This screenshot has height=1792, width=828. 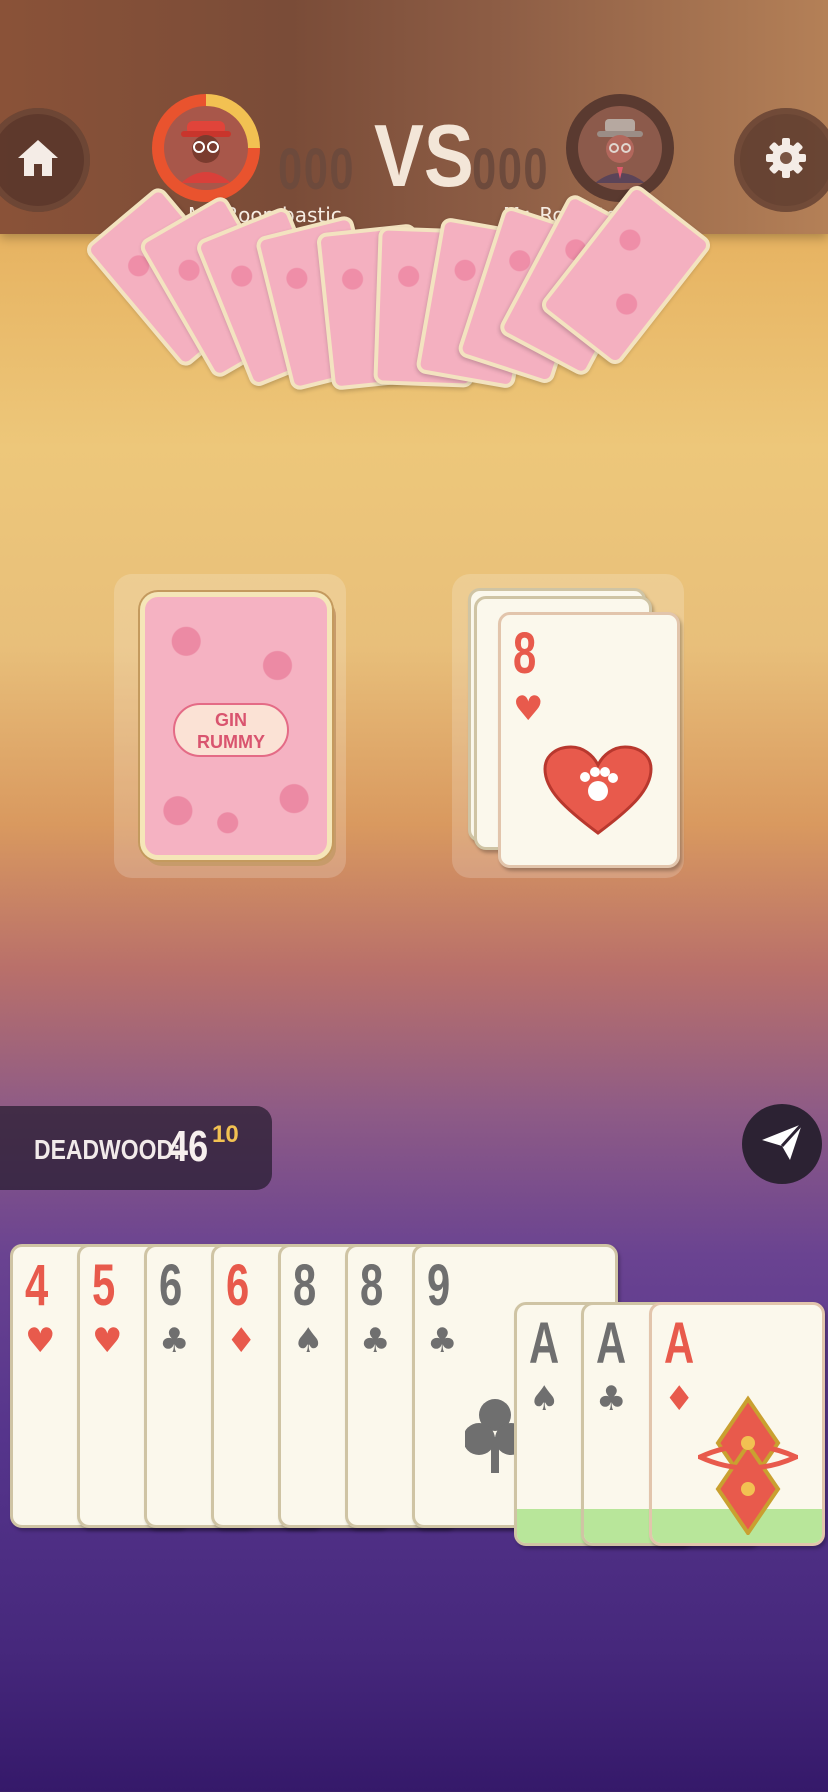 What do you see at coordinates (107, 1149) in the screenshot?
I see `deadwood-label: DEADWOOD:` at bounding box center [107, 1149].